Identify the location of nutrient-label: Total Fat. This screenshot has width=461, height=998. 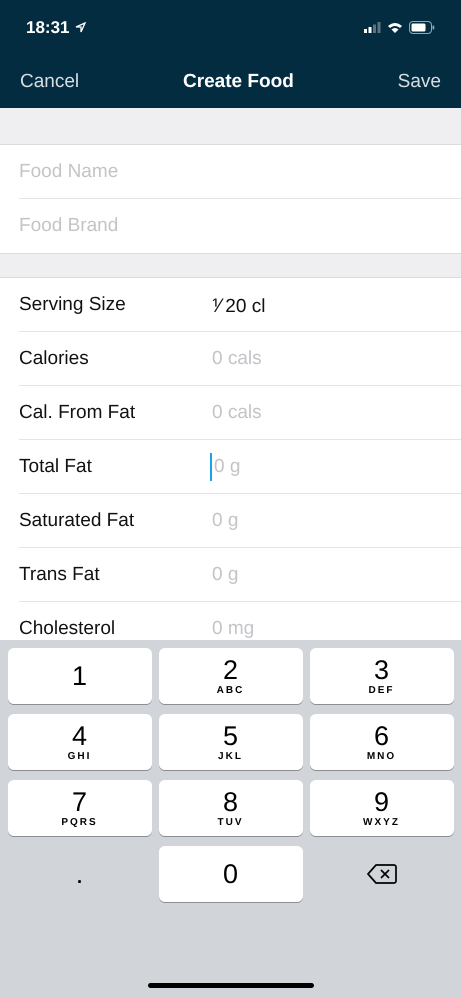
(56, 467).